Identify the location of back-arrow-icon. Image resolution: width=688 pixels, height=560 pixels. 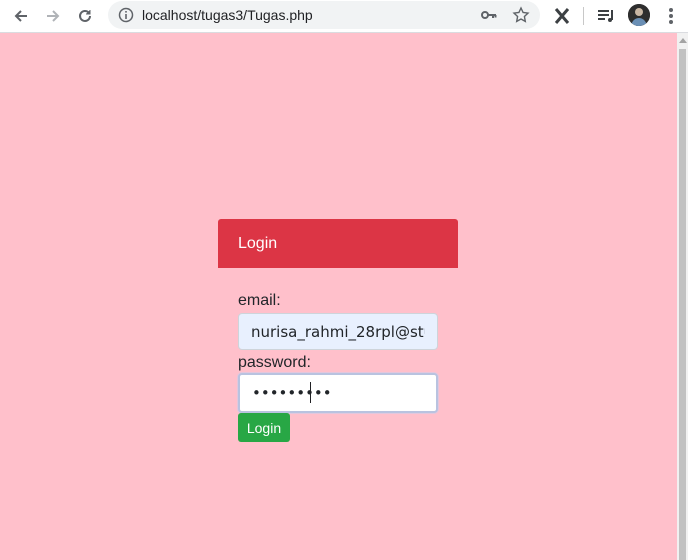
(21, 16).